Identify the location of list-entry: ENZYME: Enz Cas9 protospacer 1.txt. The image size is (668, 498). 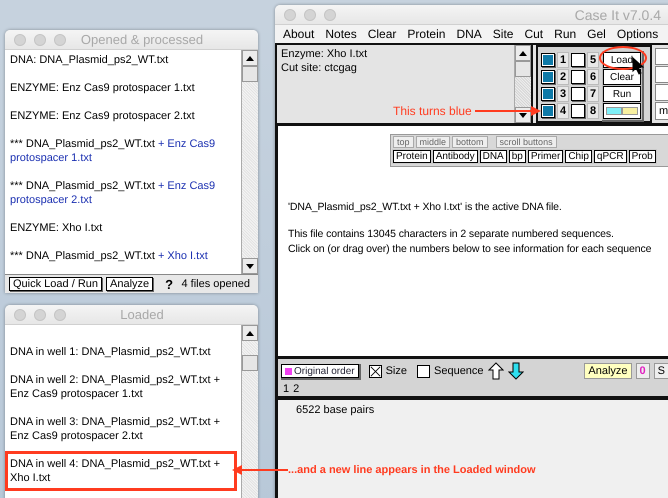
(102, 88).